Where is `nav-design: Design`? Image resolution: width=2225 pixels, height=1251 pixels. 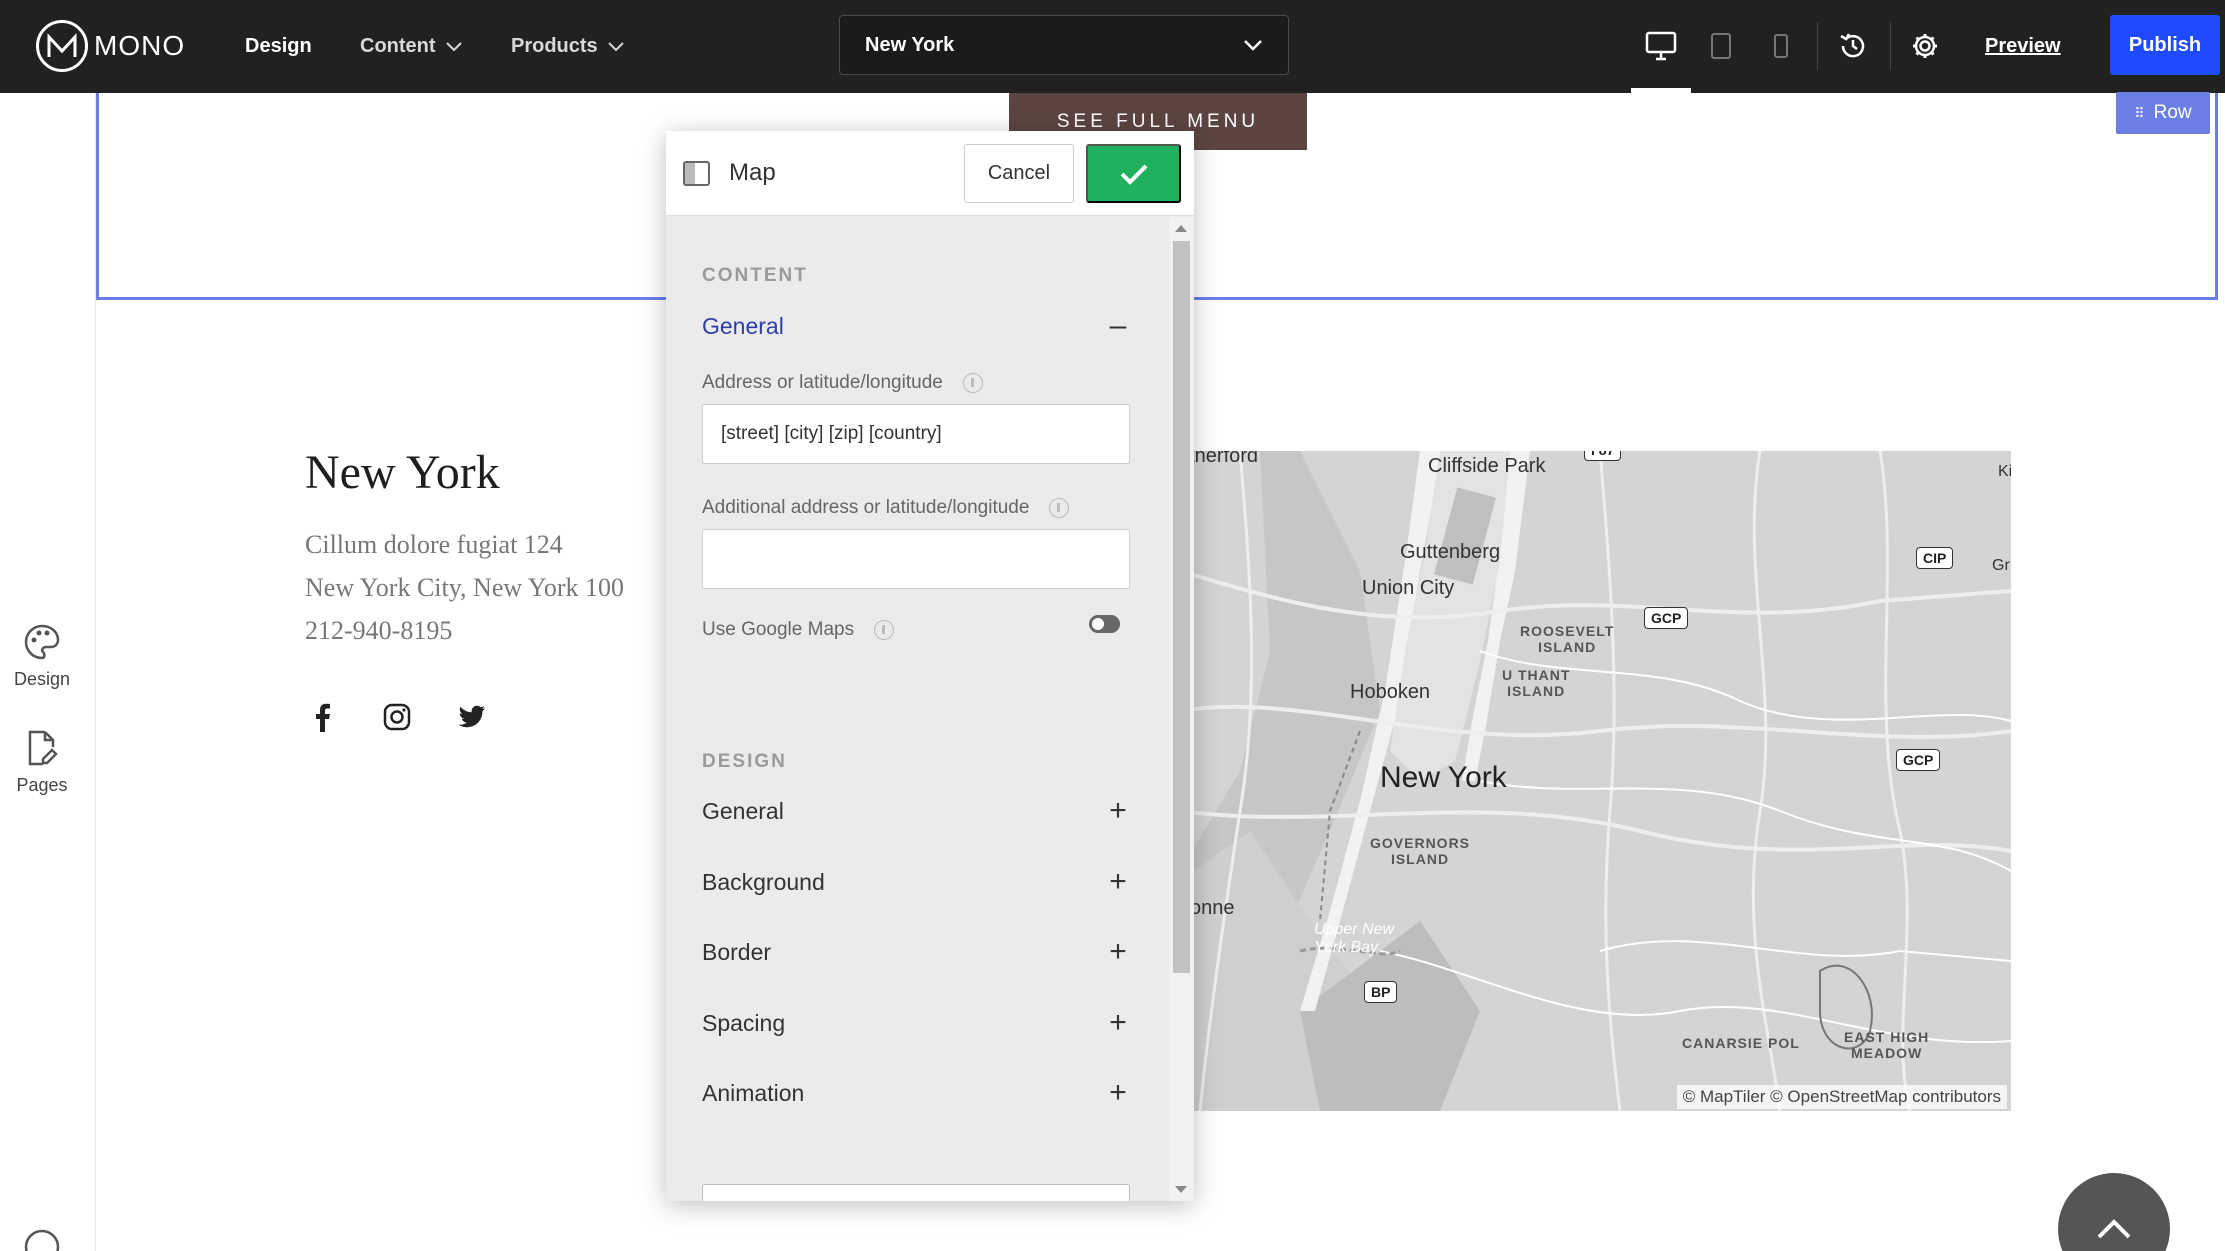 nav-design: Design is located at coordinates (278, 46).